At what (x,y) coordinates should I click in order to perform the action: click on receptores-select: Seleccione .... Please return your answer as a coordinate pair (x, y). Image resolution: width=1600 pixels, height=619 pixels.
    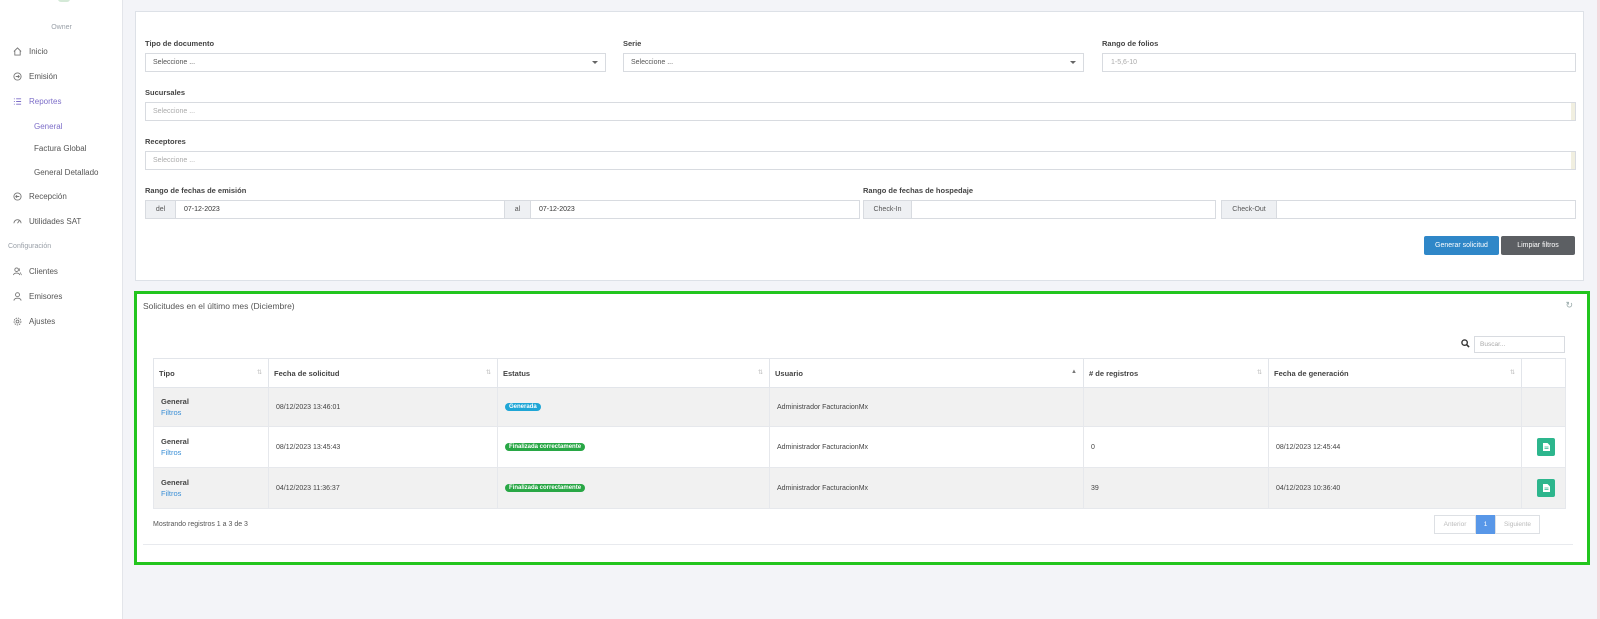
    Looking at the image, I should click on (860, 160).